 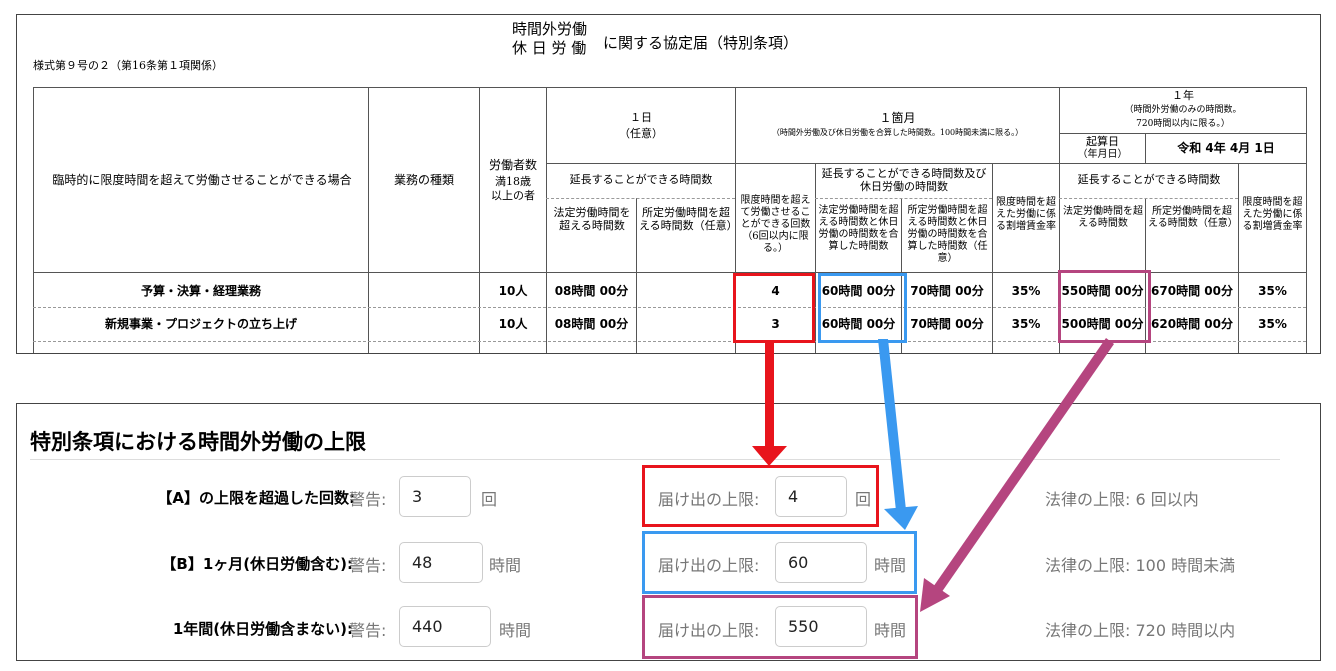 I want to click on blue-arrow-icon, so click(x=898, y=434).